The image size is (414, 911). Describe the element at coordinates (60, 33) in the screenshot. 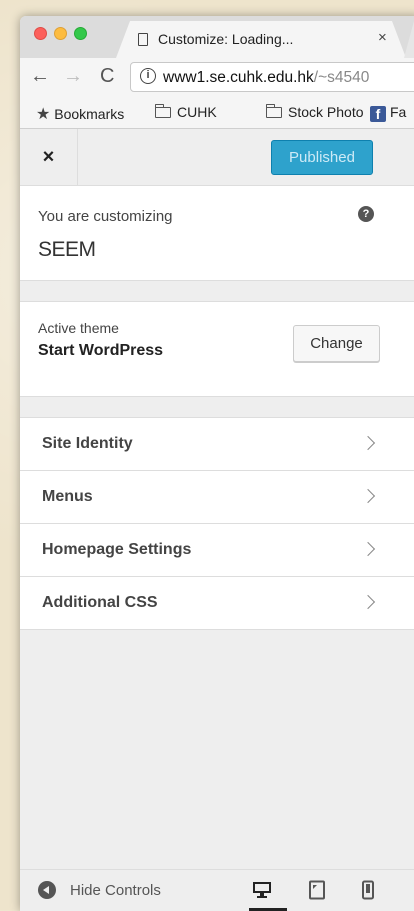

I see `minimize-window-button` at that location.